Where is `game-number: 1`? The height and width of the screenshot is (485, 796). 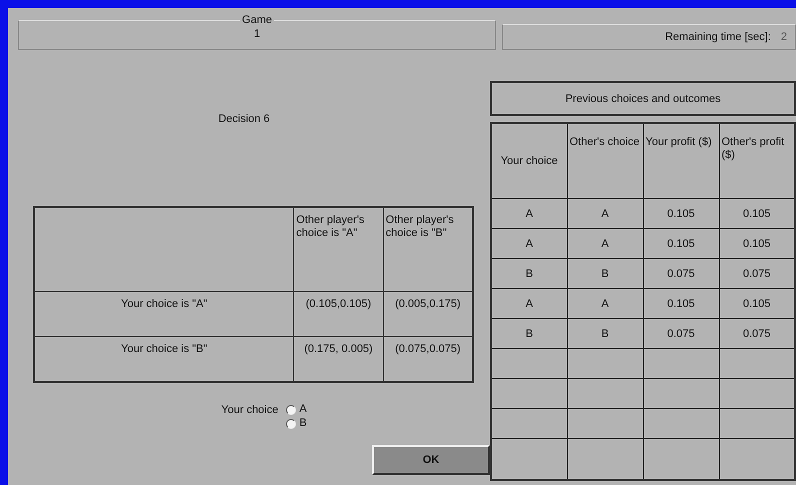 game-number: 1 is located at coordinates (257, 34).